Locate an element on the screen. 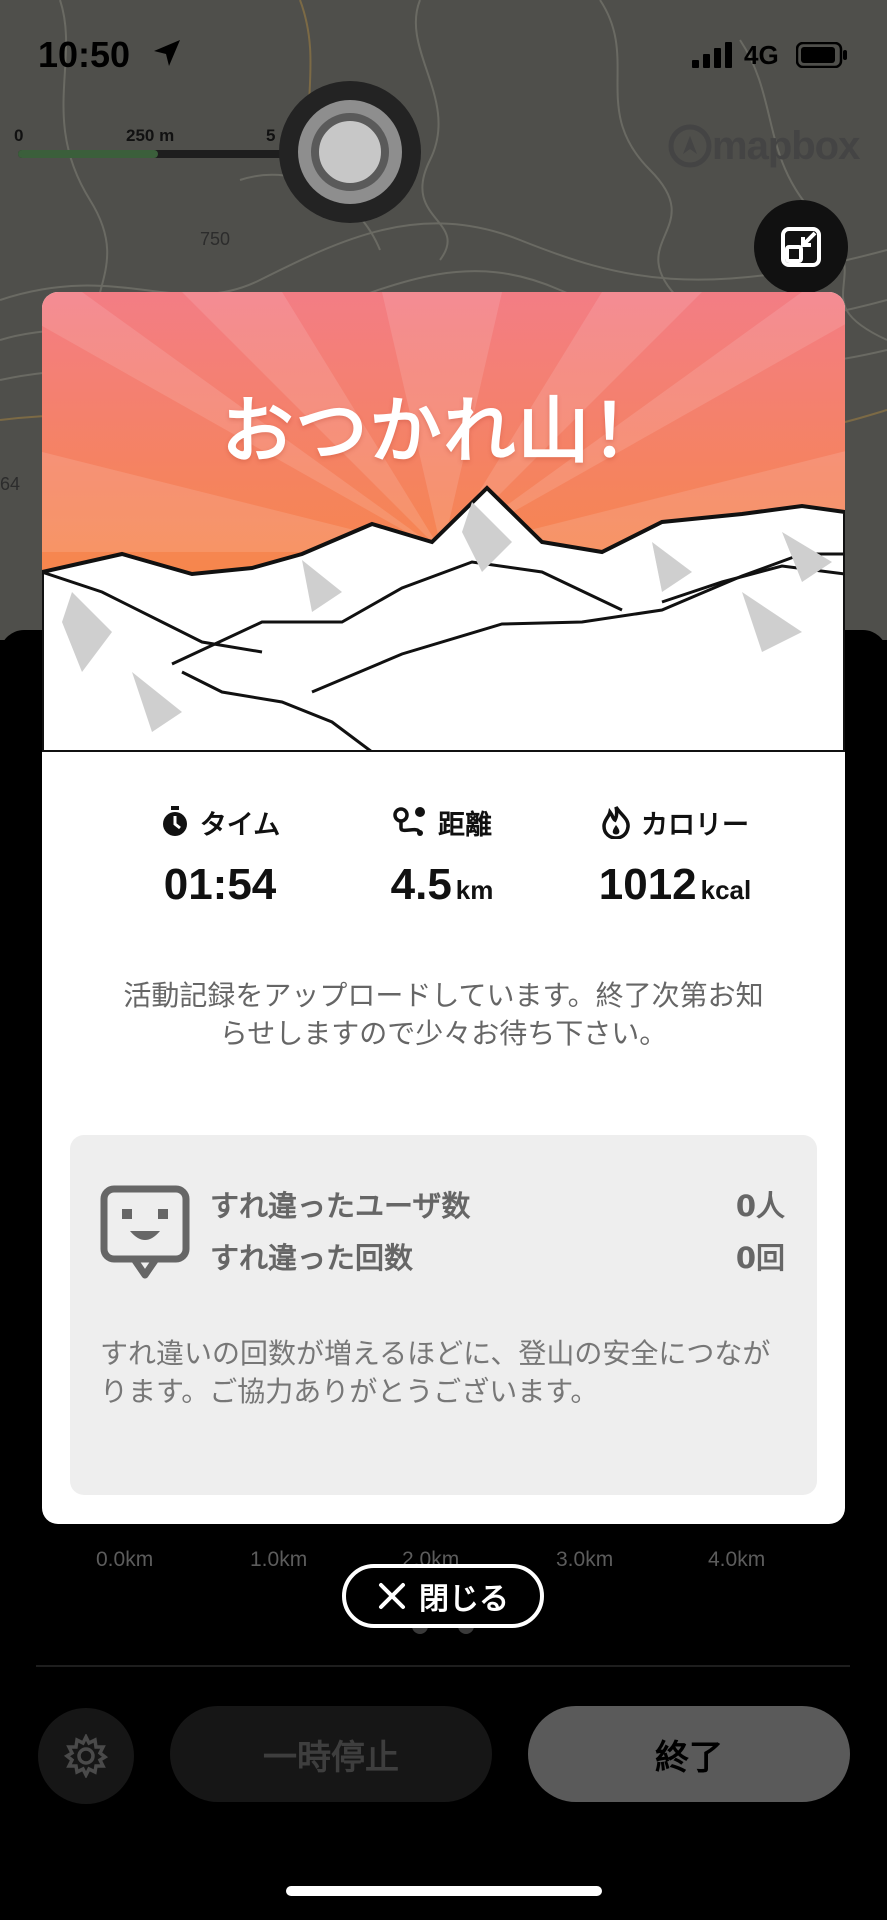 This screenshot has width=887, height=1920. axis-tick-label: 3.0km is located at coordinates (585, 1559).